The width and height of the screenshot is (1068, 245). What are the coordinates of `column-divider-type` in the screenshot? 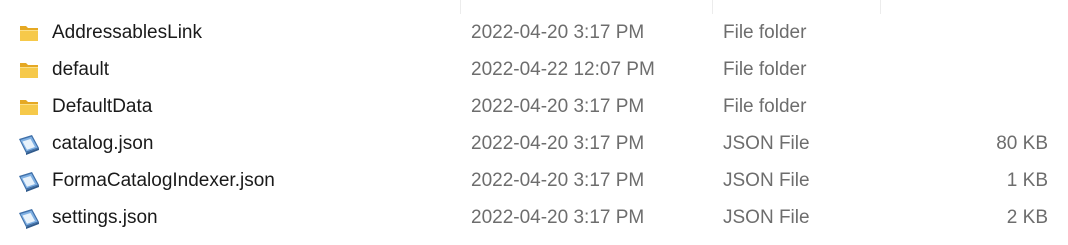 It's located at (880, 7).